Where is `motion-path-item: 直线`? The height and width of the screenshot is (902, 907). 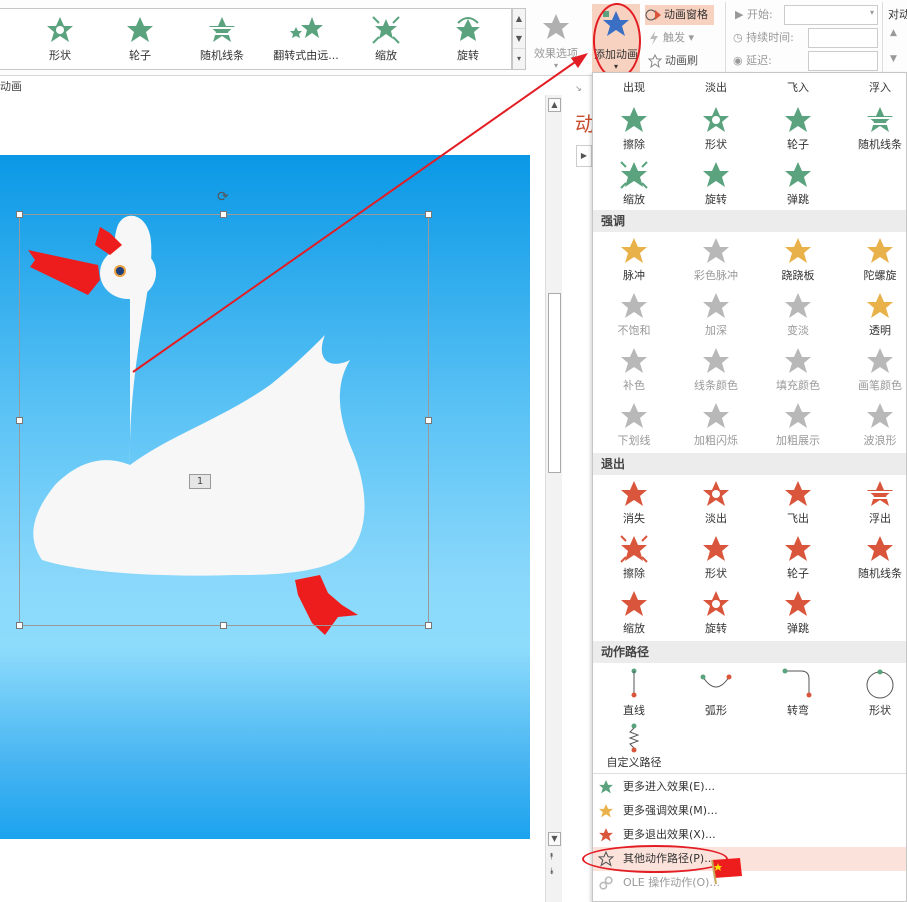
motion-path-item: 直线 is located at coordinates (634, 694).